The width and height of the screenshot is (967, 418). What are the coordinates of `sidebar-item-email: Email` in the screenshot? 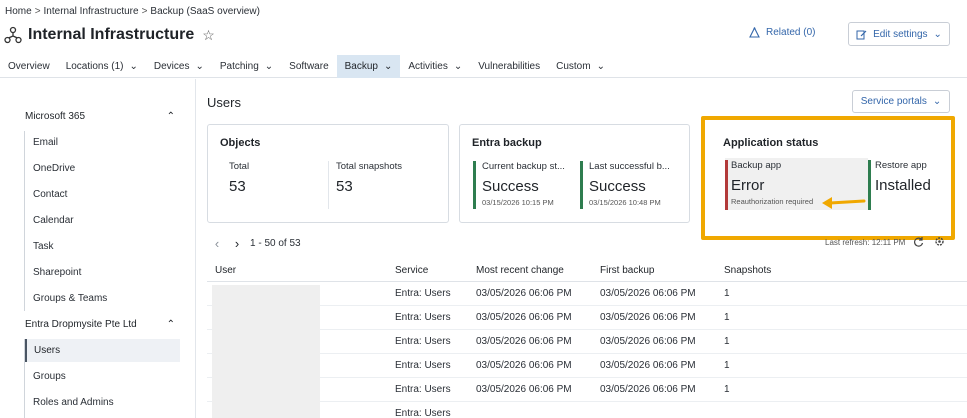 It's located at (102, 142).